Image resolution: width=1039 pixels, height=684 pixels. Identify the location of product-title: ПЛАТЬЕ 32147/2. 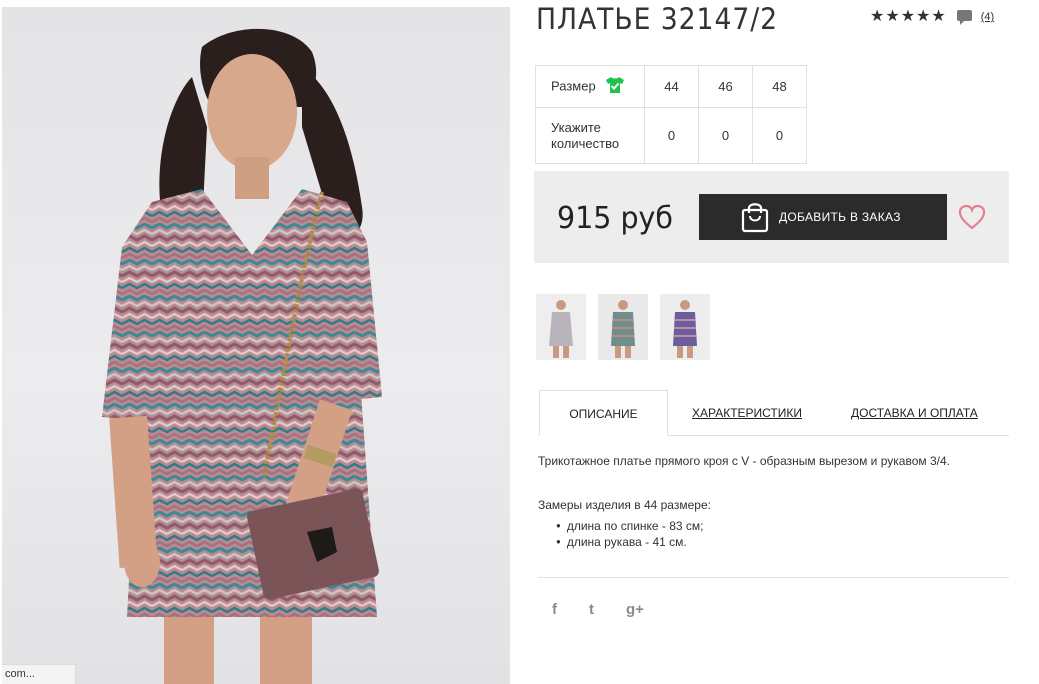
(657, 19).